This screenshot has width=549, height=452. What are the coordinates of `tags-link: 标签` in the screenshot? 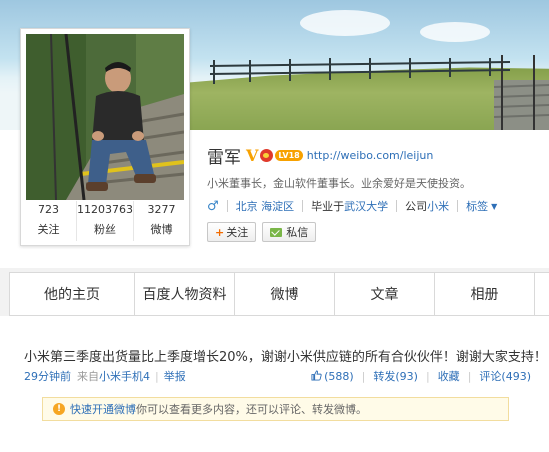 It's located at (477, 206).